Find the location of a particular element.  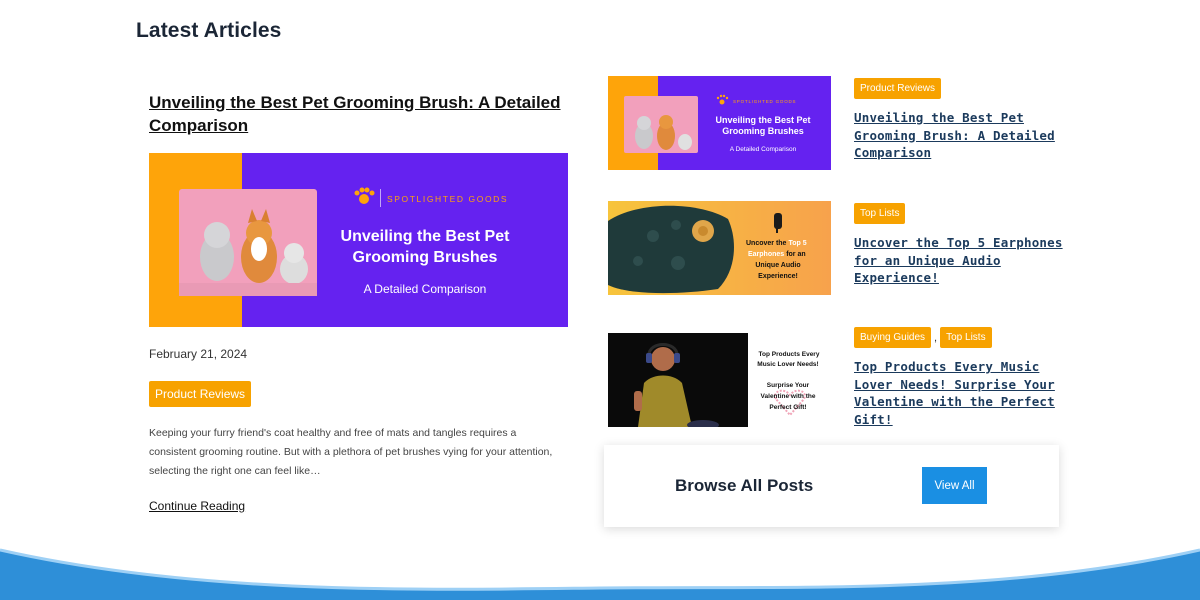

svg-text: Valentine with the is located at coordinates (788, 396).